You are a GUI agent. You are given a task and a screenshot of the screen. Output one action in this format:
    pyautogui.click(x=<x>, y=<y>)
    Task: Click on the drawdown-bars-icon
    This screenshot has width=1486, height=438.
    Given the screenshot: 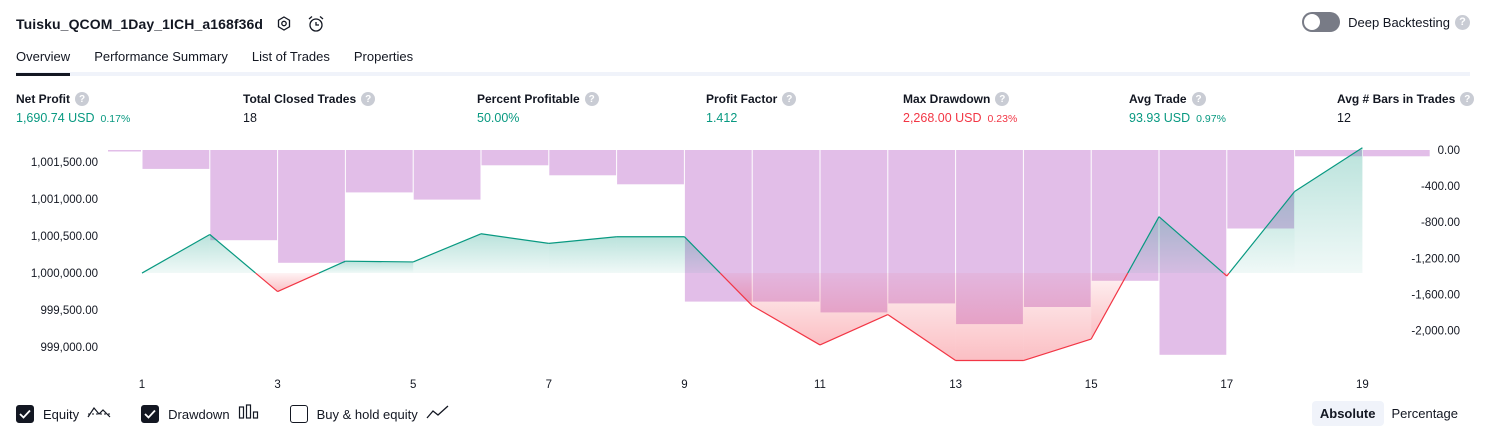 What is the action you would take?
    pyautogui.click(x=249, y=414)
    